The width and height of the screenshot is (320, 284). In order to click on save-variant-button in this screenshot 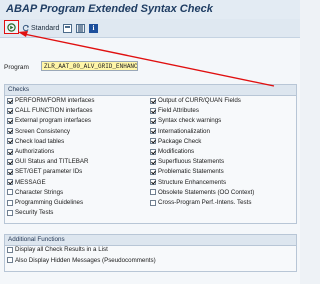, I will do `click(67, 28)`.